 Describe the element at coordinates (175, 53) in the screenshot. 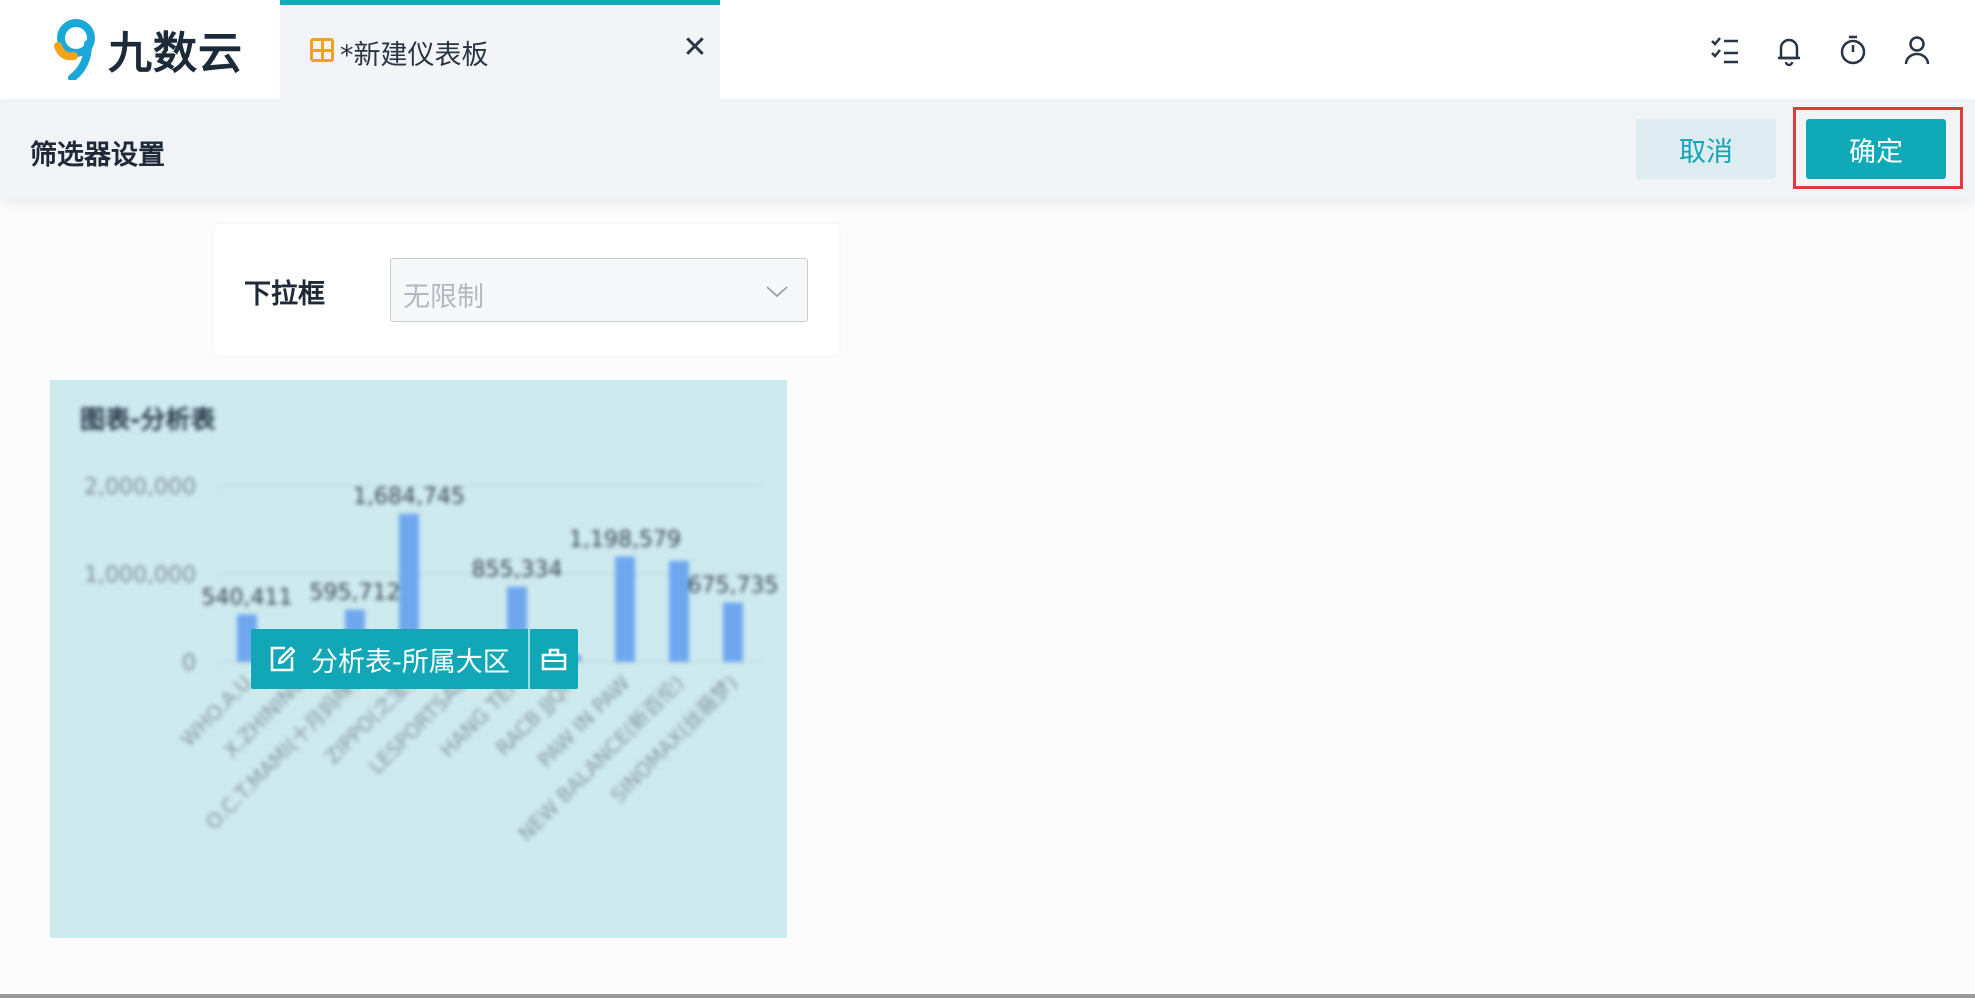

I see `logo-text: 九数云` at that location.